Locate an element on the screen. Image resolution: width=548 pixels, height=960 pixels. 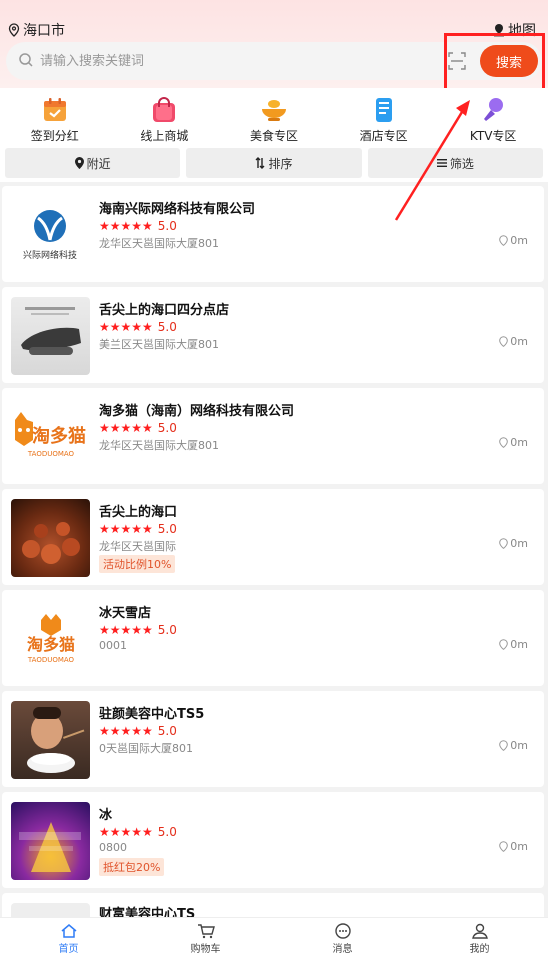
sort-icon is located at coordinates (260, 163).